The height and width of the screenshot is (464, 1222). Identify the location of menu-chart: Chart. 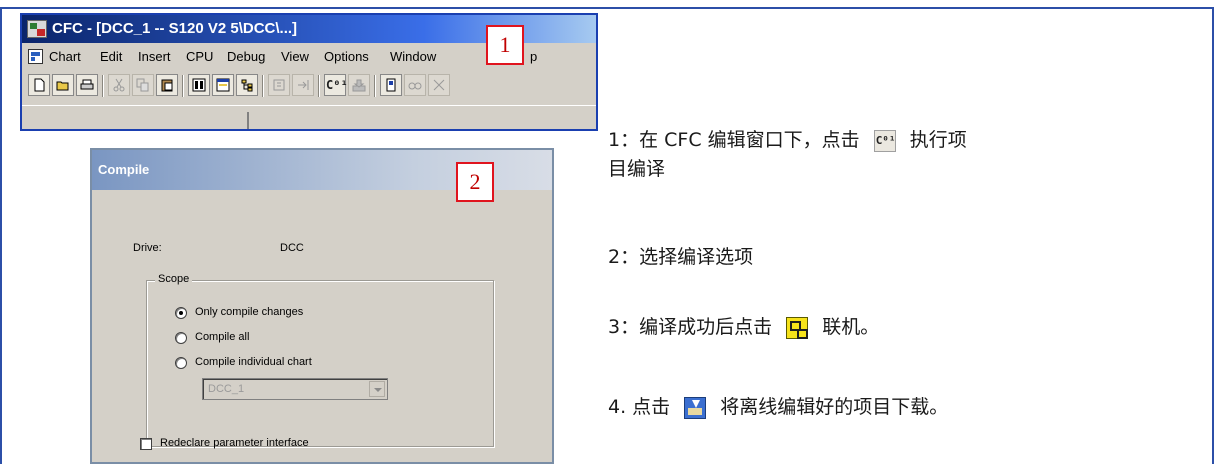
(65, 57).